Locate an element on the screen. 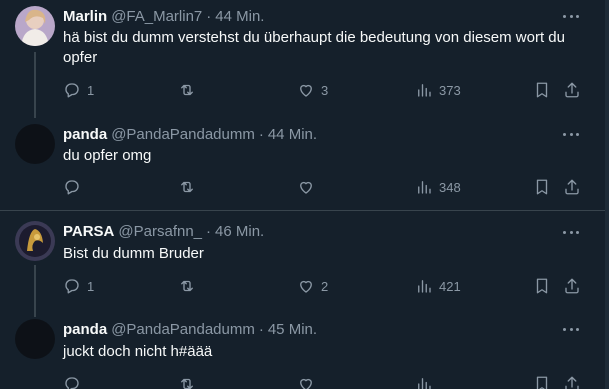 The image size is (609, 389). views-button: 373 is located at coordinates (438, 90).